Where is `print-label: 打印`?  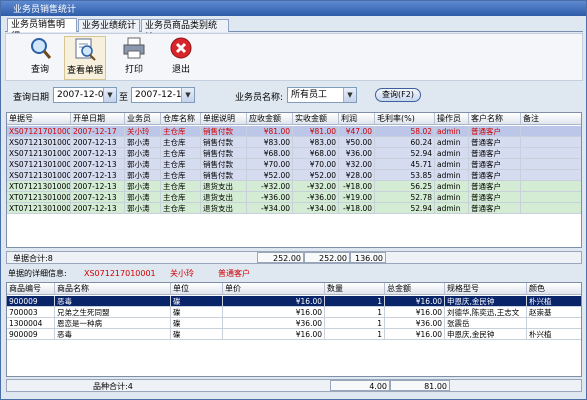 print-label: 打印 is located at coordinates (133, 70).